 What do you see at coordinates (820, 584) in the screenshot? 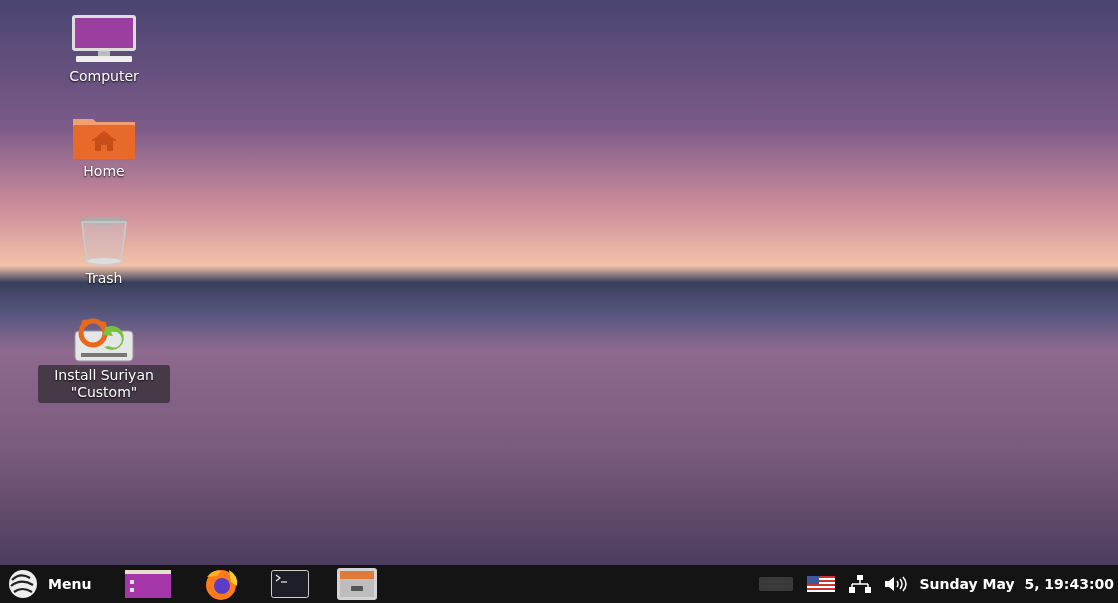
I see `flag-icon` at bounding box center [820, 584].